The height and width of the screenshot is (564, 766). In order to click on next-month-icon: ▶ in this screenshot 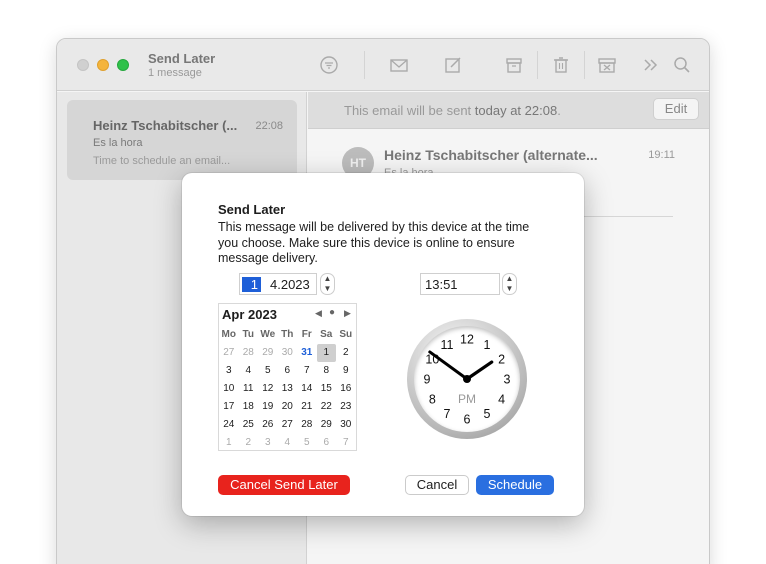, I will do `click(347, 313)`.